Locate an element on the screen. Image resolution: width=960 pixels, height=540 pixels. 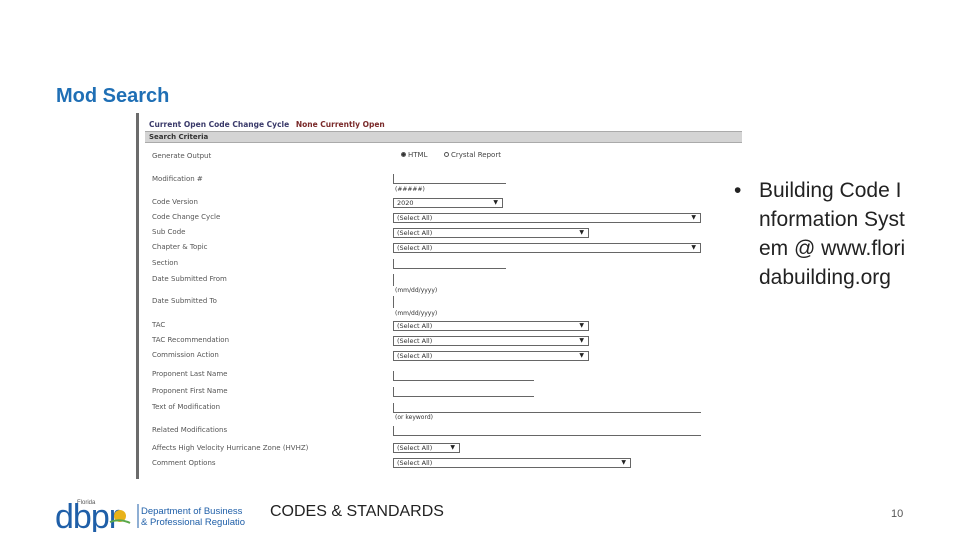
chapter-topic-value: (Select All) is located at coordinates (415, 248).